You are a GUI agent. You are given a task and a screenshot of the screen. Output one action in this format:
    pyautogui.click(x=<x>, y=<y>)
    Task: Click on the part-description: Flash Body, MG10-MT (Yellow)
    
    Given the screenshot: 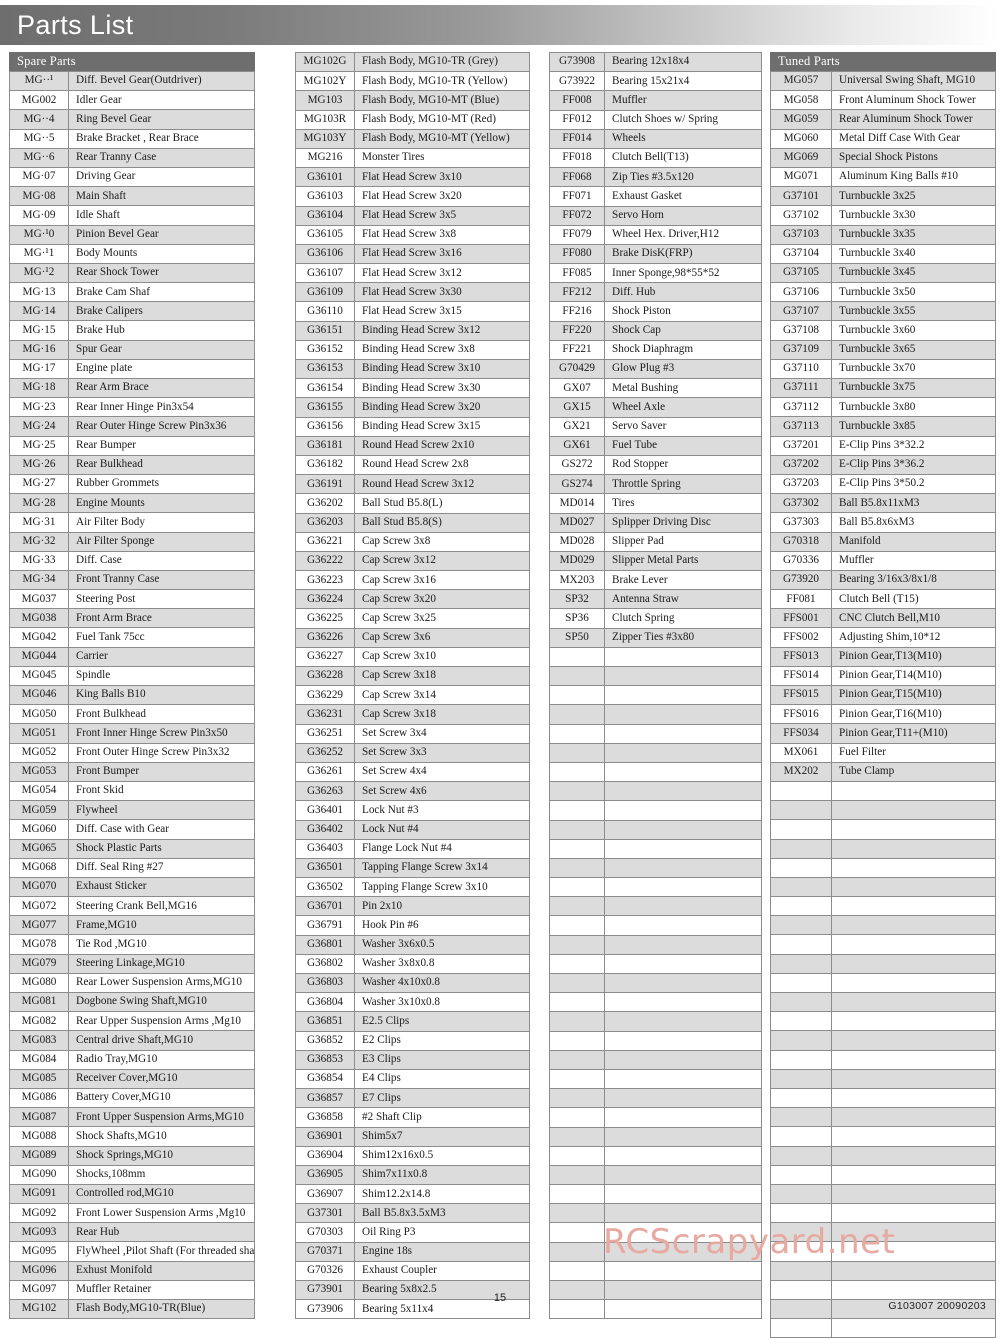 What is the action you would take?
    pyautogui.click(x=442, y=138)
    